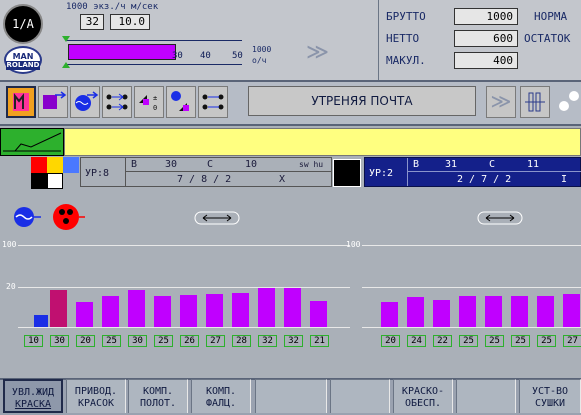 This screenshot has width=581, height=415. I want to click on press-unit-icon, so click(535, 102).